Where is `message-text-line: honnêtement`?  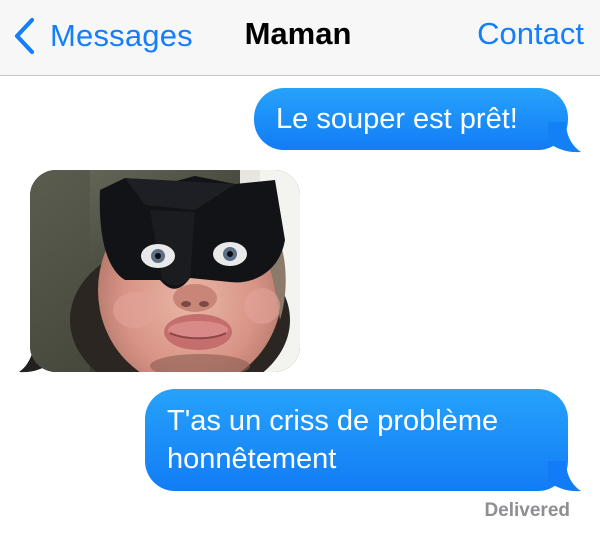 message-text-line: honnêtement is located at coordinates (252, 459).